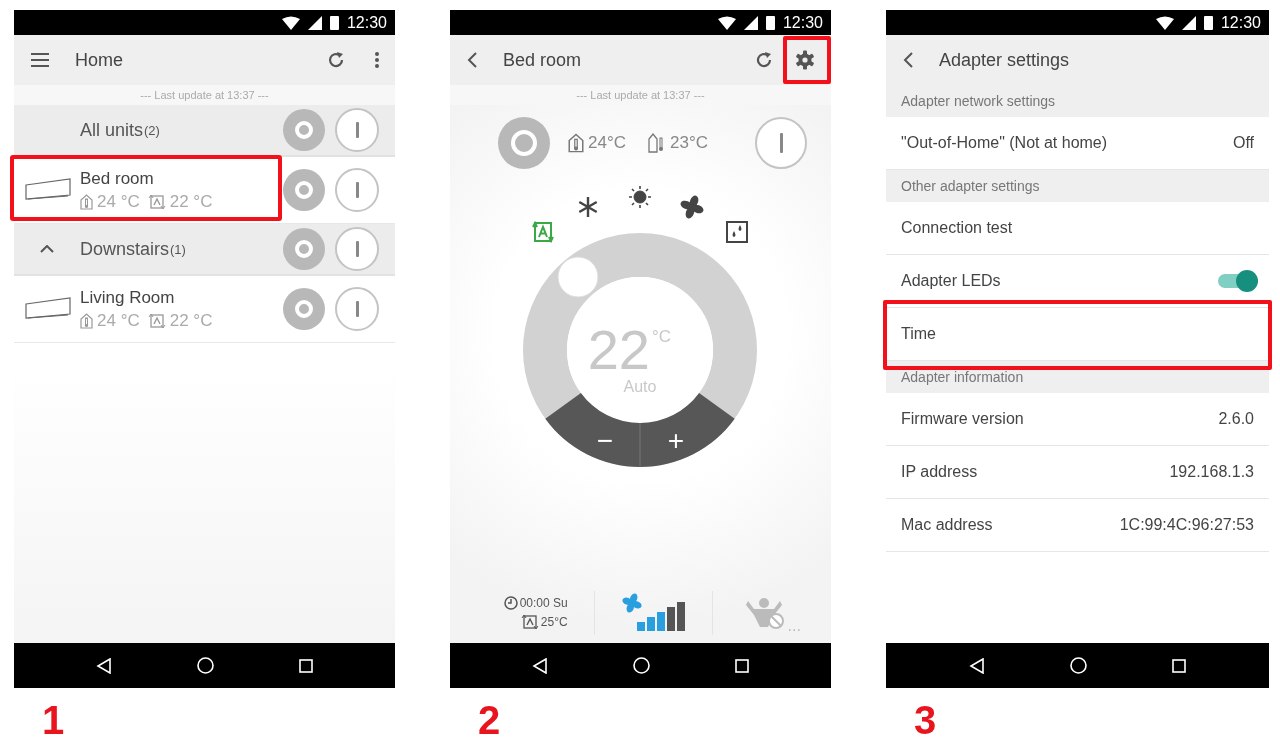  What do you see at coordinates (578, 277) in the screenshot?
I see `dial-handle` at bounding box center [578, 277].